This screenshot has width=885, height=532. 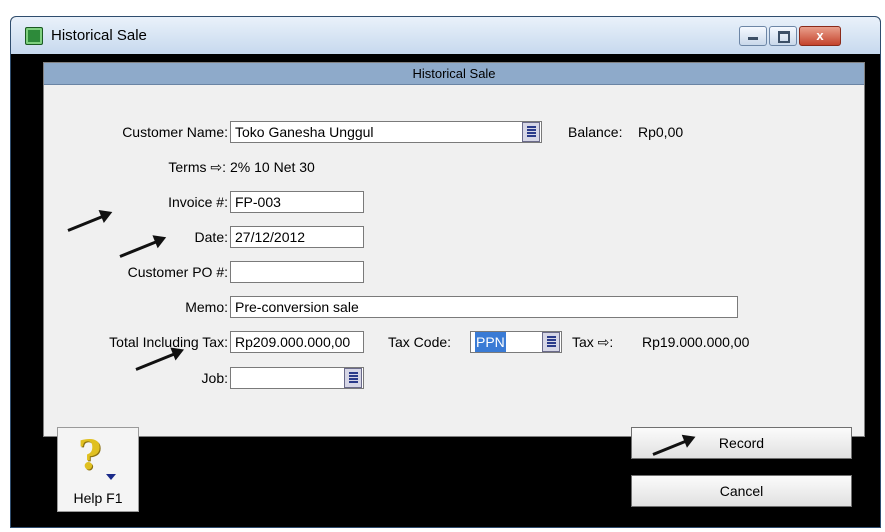 I want to click on customer-name-label: Customer Name:, so click(x=175, y=132).